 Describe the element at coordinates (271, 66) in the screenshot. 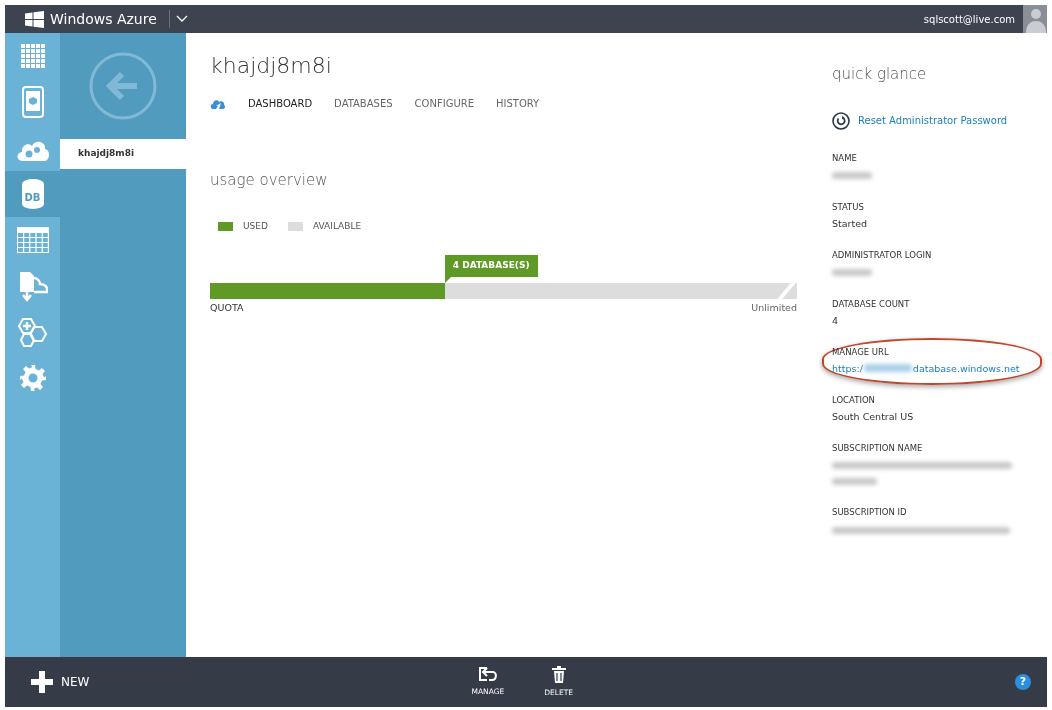

I see `page-title: khajdj8m8i` at that location.